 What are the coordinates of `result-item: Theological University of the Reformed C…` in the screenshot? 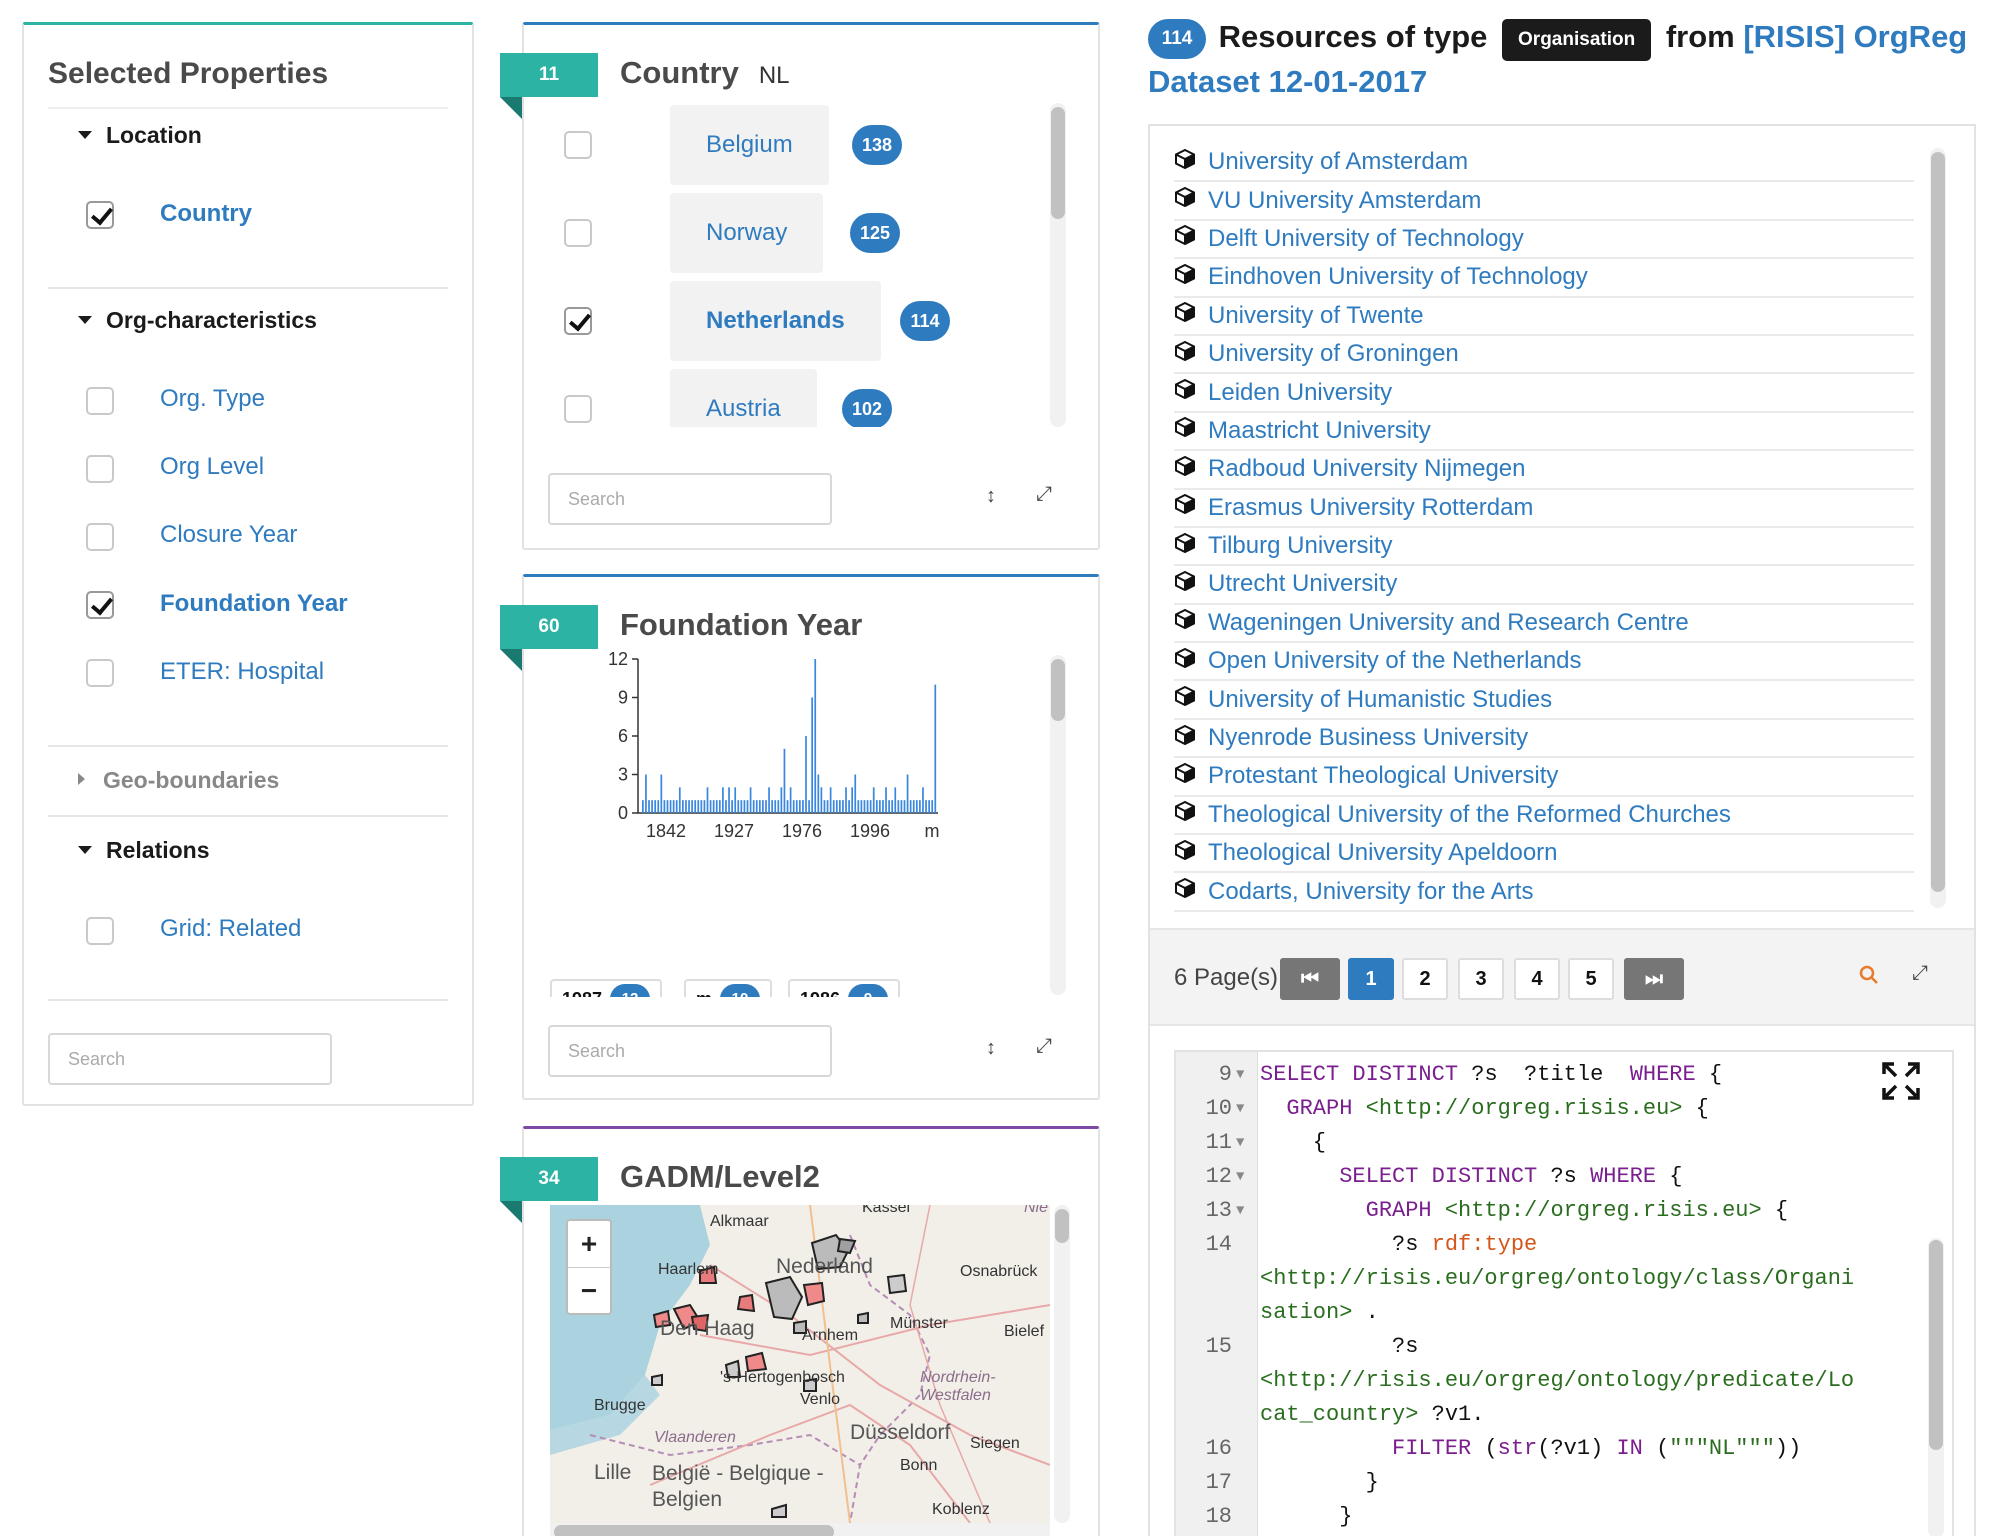 It's located at (1544, 816).